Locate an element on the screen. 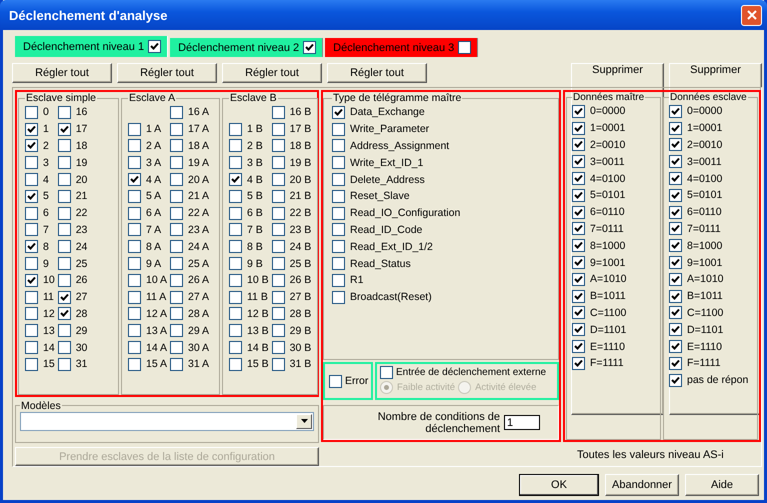 Image resolution: width=767 pixels, height=503 pixels. dialog-button: Aide is located at coordinates (722, 485).